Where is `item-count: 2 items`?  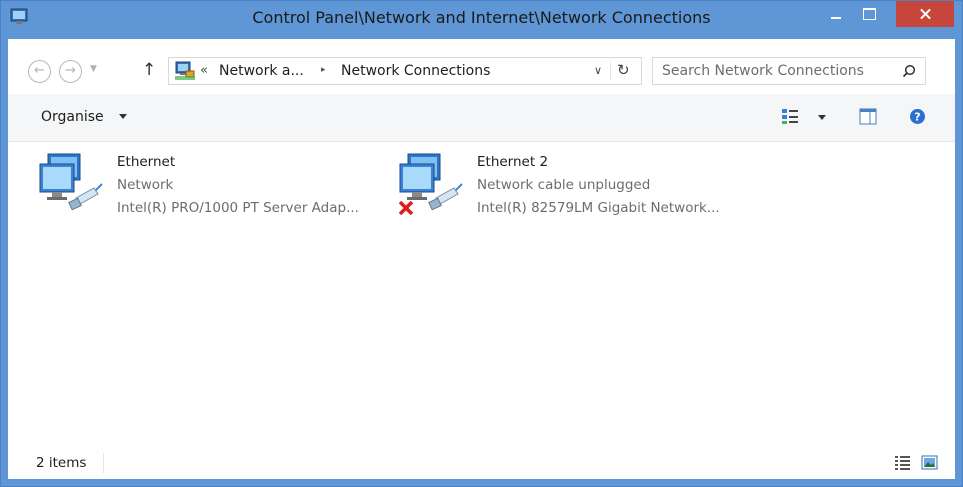
item-count: 2 items is located at coordinates (61, 463).